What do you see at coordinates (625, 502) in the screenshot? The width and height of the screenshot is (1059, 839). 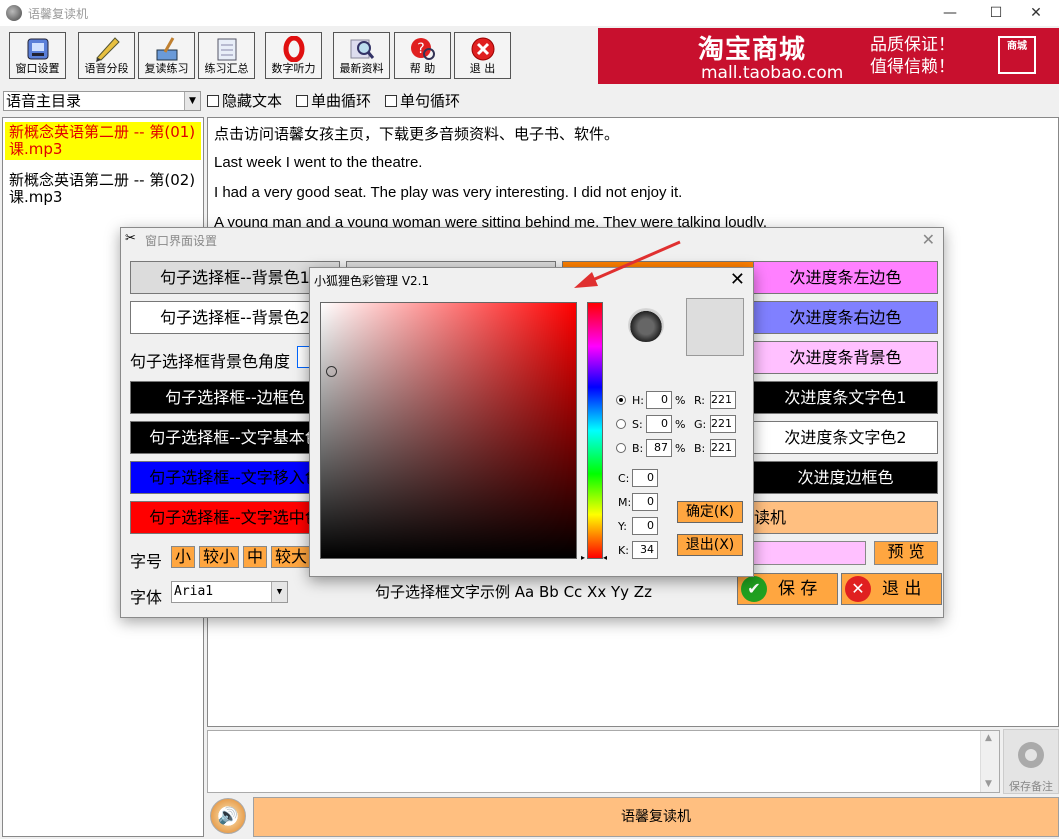 I see `magenta-label: M:` at bounding box center [625, 502].